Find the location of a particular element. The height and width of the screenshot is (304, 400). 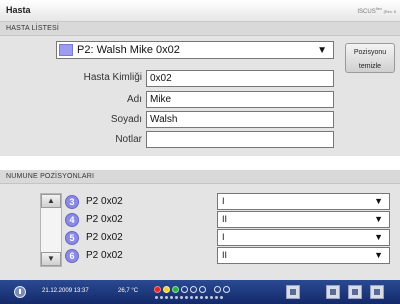

sample-row: 5 P2 0x02 I ▼ is located at coordinates (226, 238).